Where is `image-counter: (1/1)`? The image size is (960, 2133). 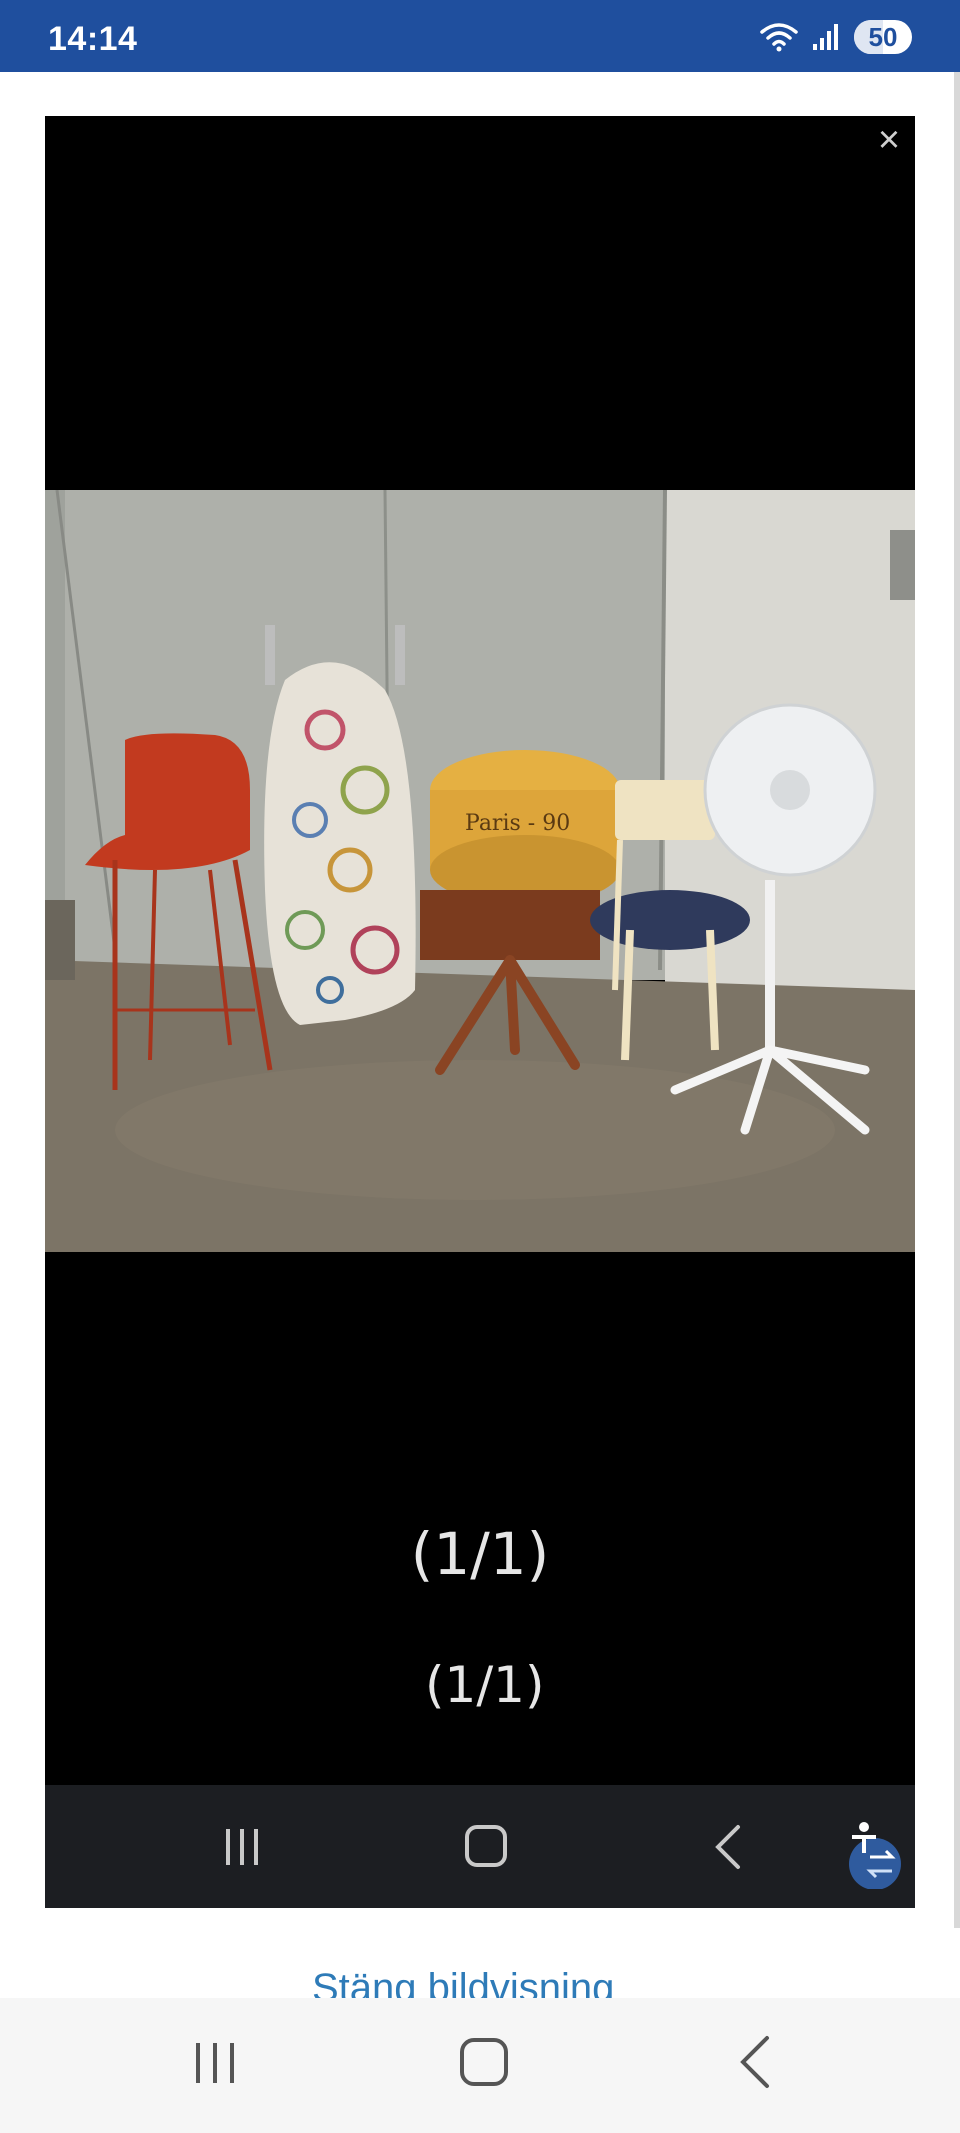 image-counter: (1/1) is located at coordinates (480, 1554).